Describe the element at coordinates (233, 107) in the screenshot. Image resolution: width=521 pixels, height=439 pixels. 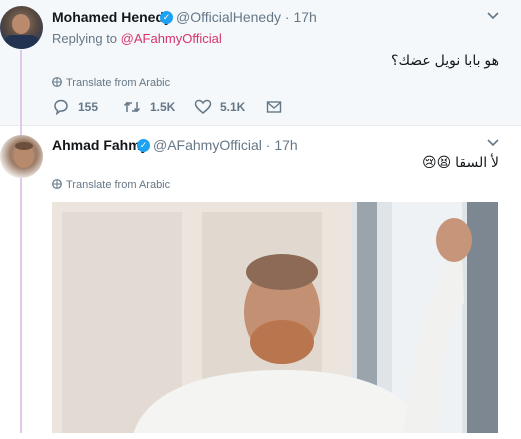
I see `like-count: 5.1K` at that location.